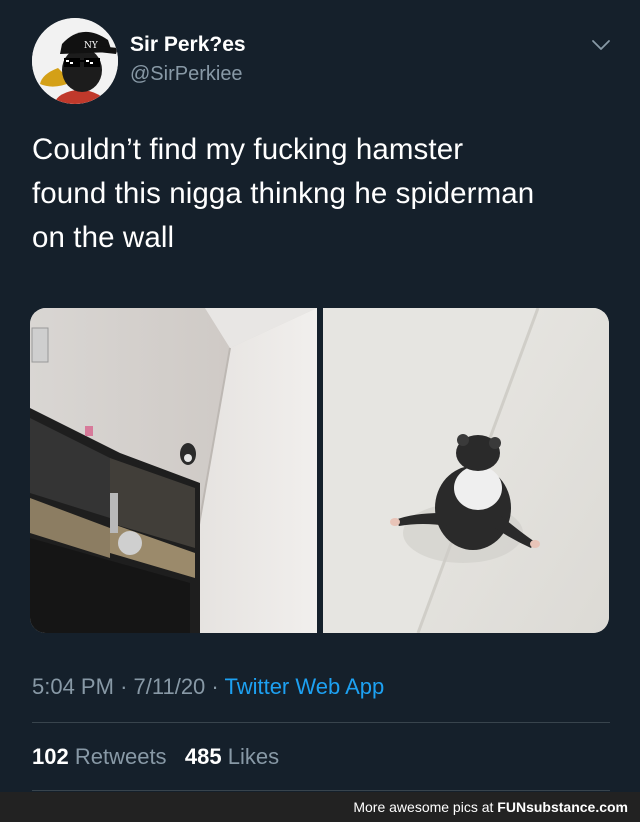  What do you see at coordinates (322, 62) in the screenshot?
I see `tweet-header: NY Sir Perk?es @SirPerkiee` at bounding box center [322, 62].